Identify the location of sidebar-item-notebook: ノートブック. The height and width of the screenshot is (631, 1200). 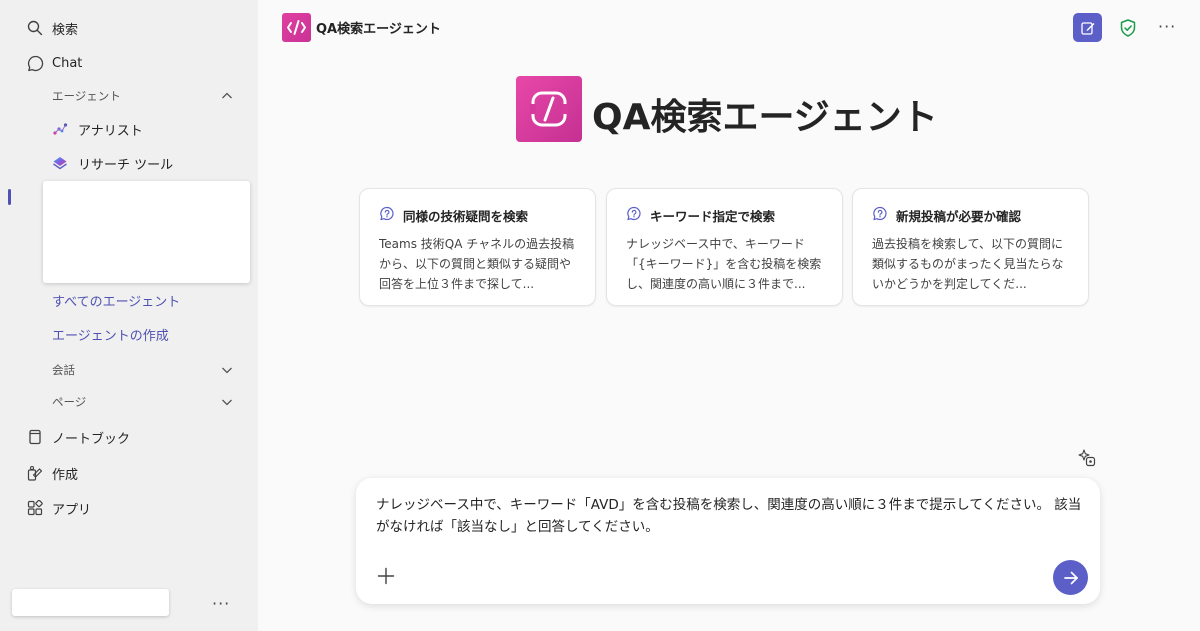
(129, 437).